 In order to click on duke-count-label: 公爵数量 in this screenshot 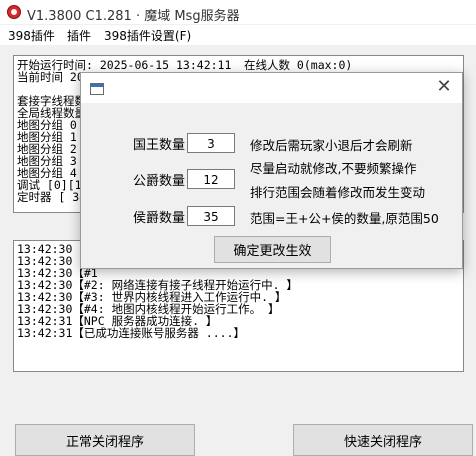, I will do `click(159, 181)`.